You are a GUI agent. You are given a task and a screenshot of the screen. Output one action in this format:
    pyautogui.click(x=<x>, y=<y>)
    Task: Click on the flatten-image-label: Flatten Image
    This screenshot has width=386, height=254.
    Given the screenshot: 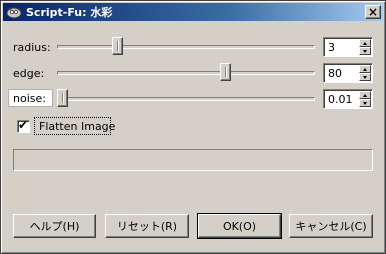 What is the action you would take?
    pyautogui.click(x=77, y=126)
    